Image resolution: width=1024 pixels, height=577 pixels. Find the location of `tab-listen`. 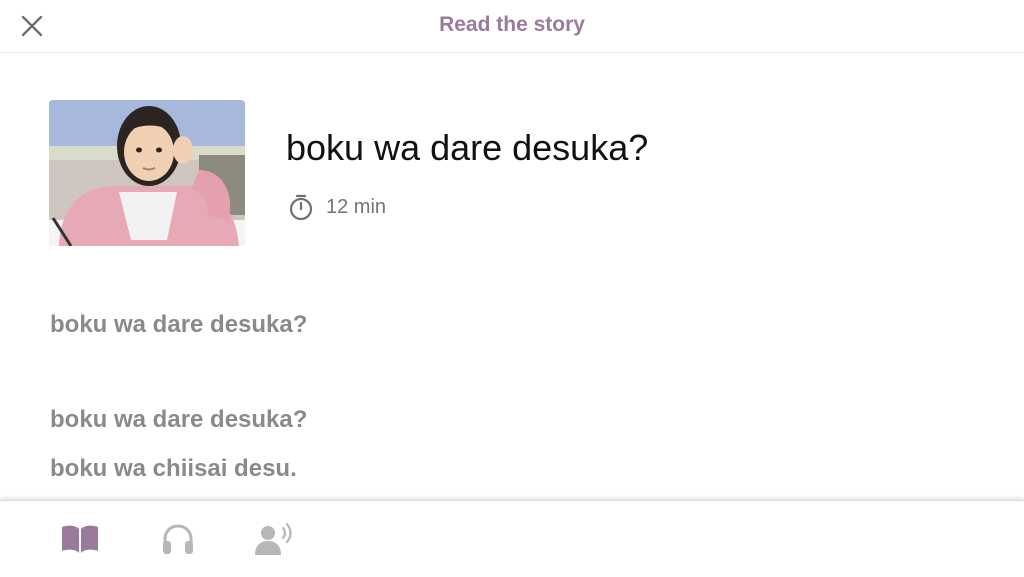

tab-listen is located at coordinates (178, 539).